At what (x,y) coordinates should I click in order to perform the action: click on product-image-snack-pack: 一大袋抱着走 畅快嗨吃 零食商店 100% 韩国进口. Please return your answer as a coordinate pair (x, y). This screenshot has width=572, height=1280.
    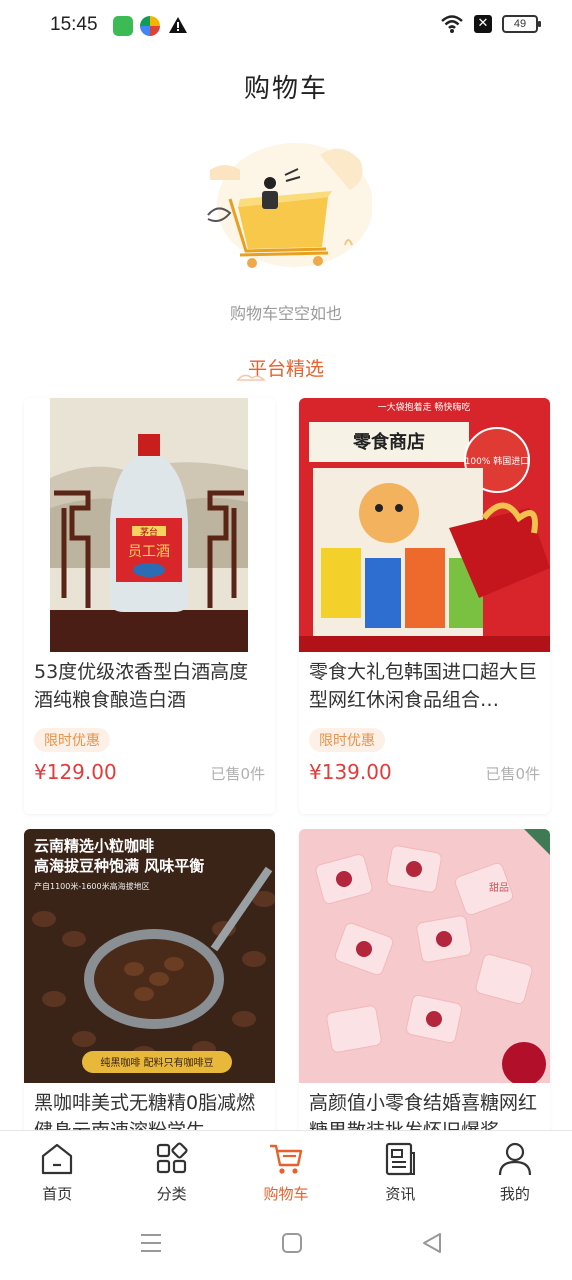
    Looking at the image, I should click on (424, 525).